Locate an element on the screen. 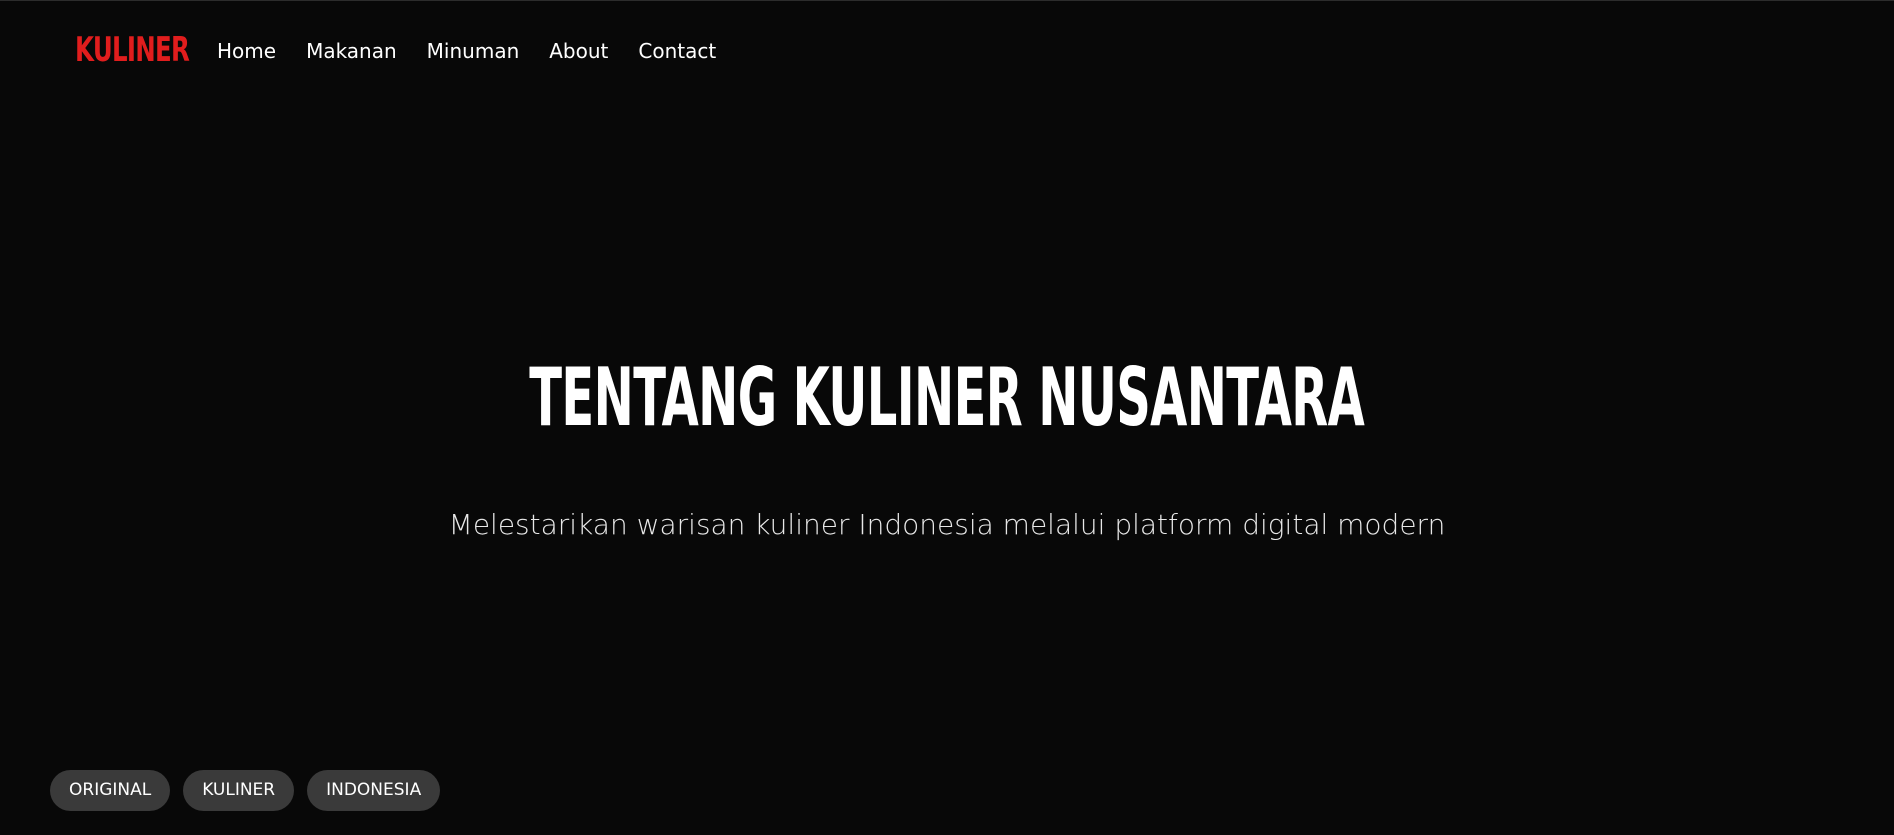 The width and height of the screenshot is (1894, 835). tag-kuliner: KULINER is located at coordinates (239, 790).